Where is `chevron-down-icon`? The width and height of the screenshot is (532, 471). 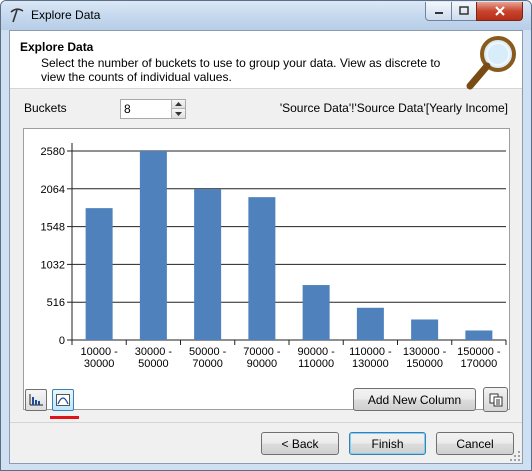 chevron-down-icon is located at coordinates (178, 113).